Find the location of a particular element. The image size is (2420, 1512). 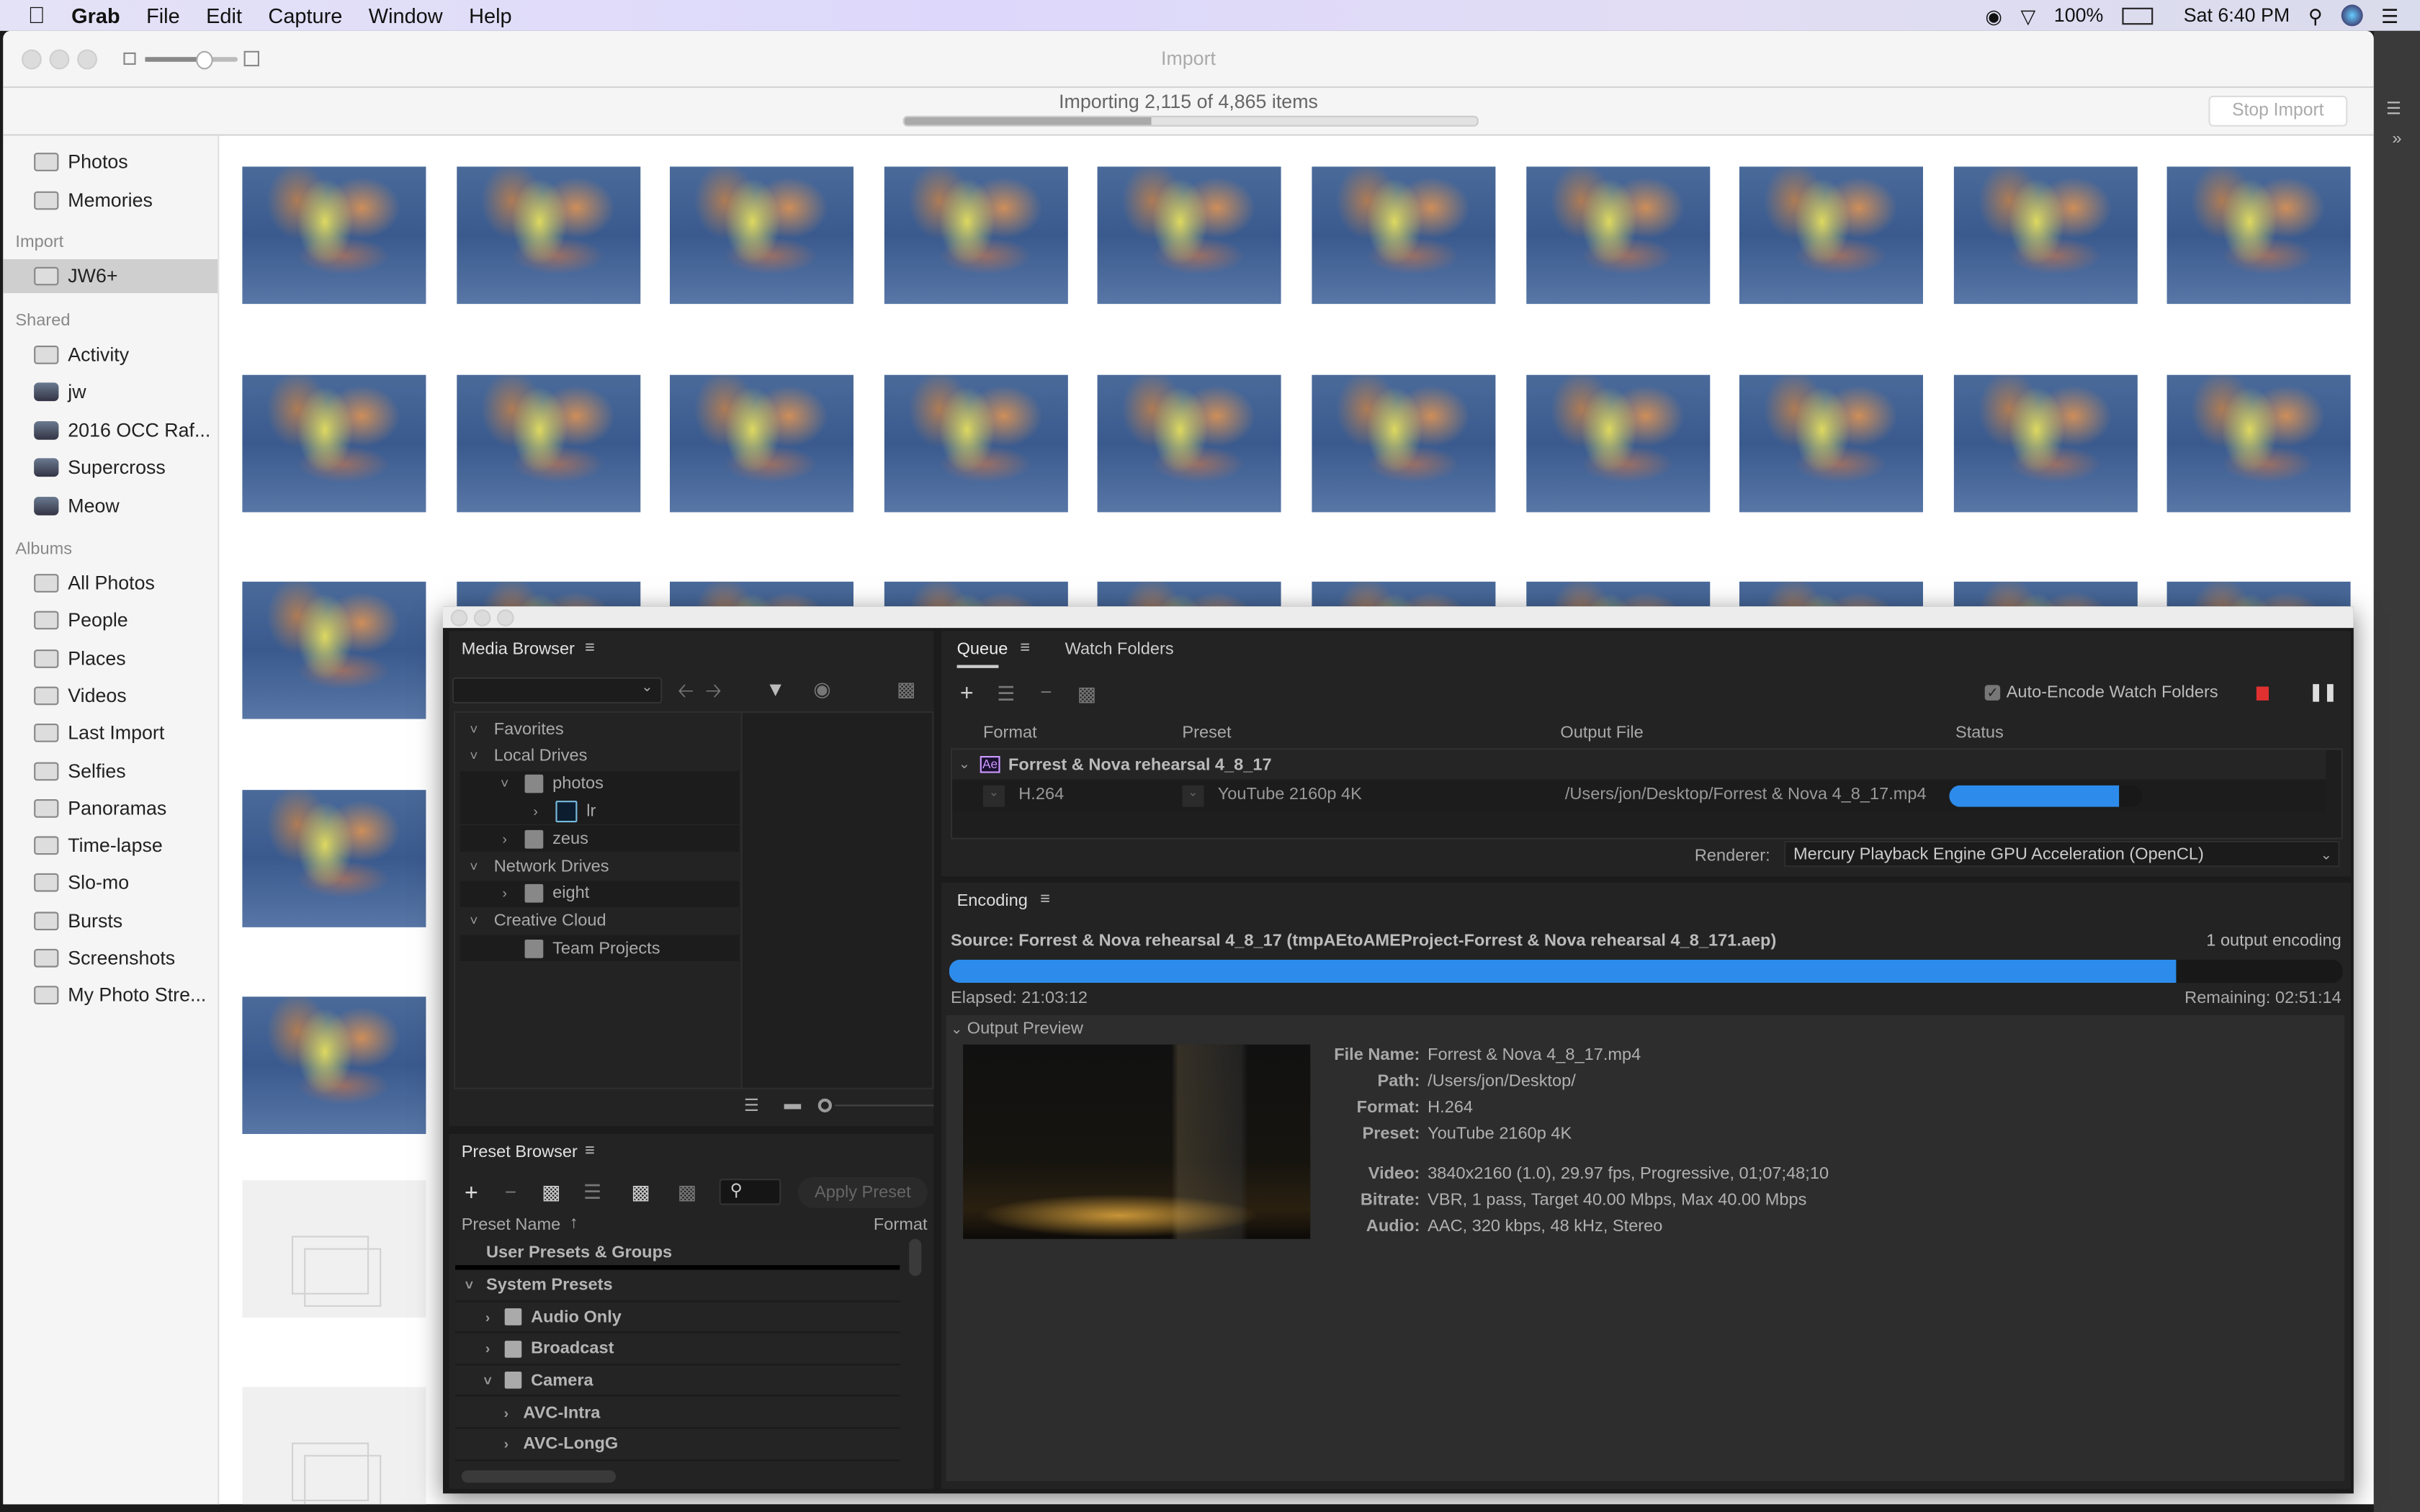

tree-item: ˅ Local Drives is located at coordinates (600, 756).